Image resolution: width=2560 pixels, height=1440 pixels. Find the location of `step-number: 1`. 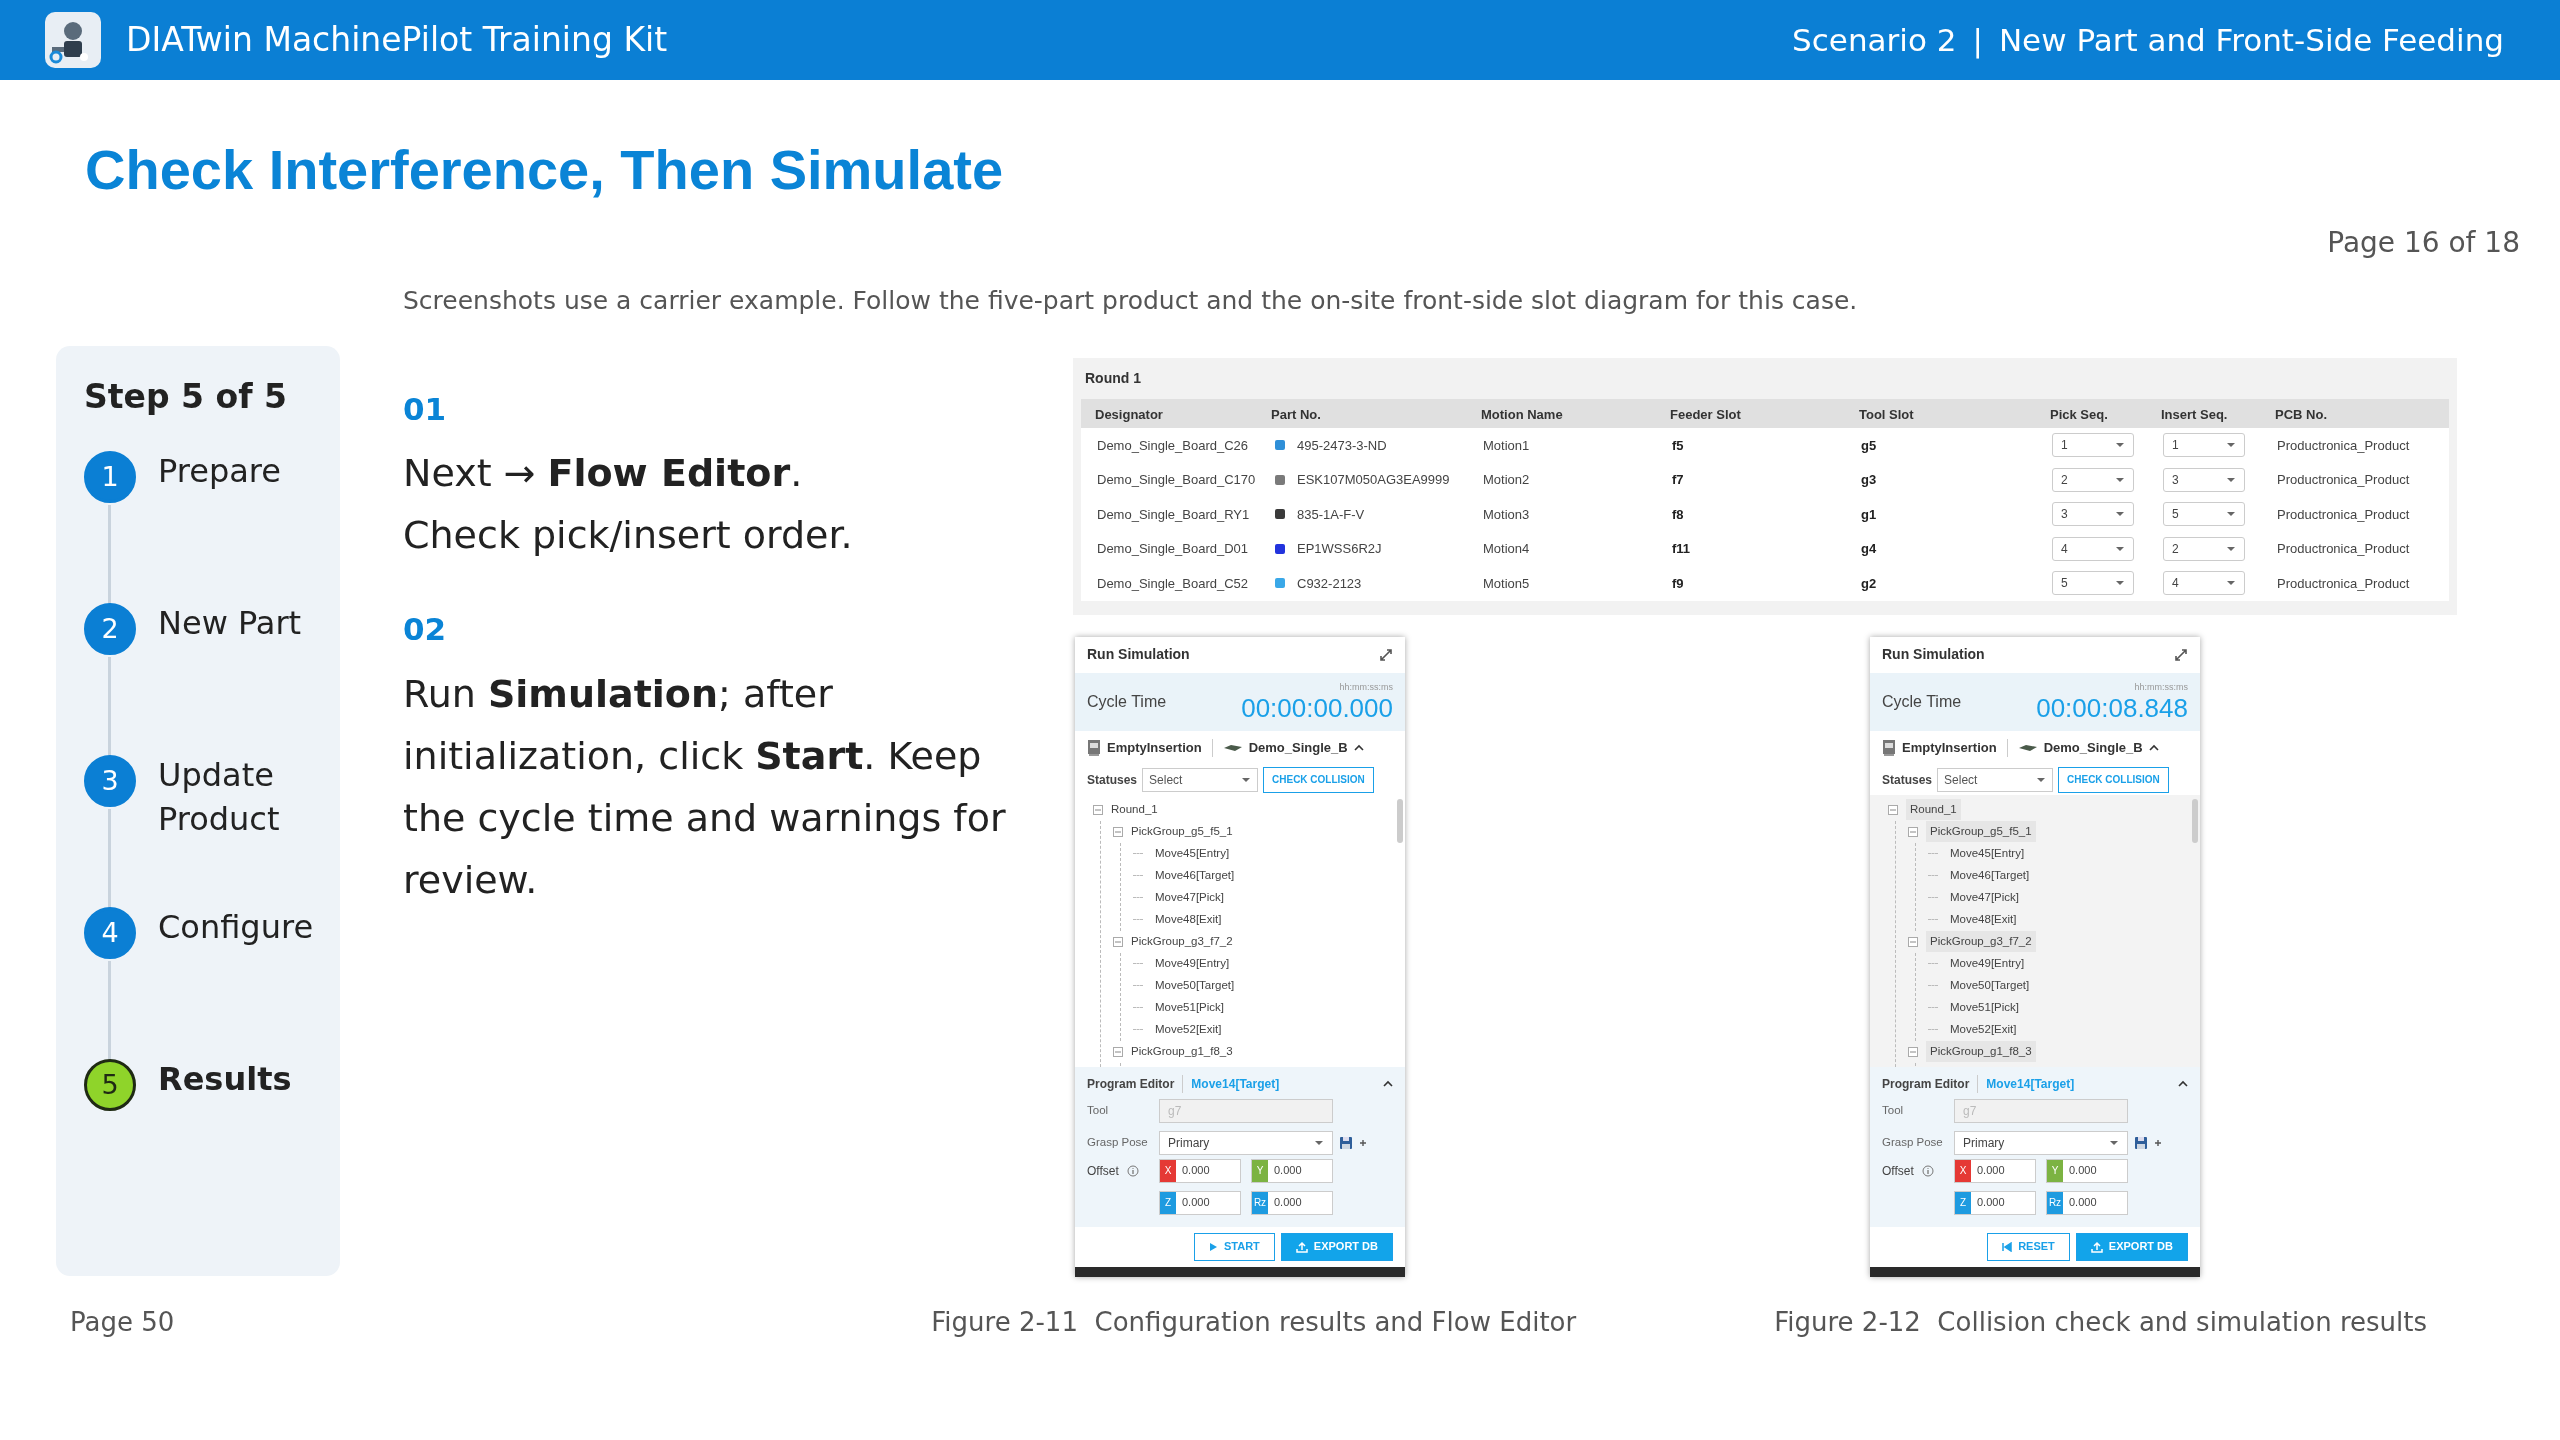

step-number: 1 is located at coordinates (110, 477).